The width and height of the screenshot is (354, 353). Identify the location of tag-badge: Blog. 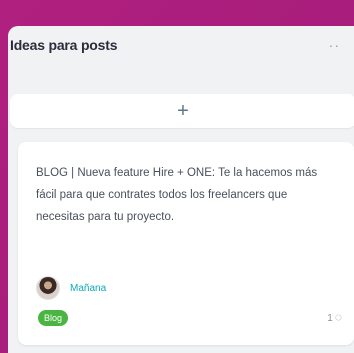
(53, 318).